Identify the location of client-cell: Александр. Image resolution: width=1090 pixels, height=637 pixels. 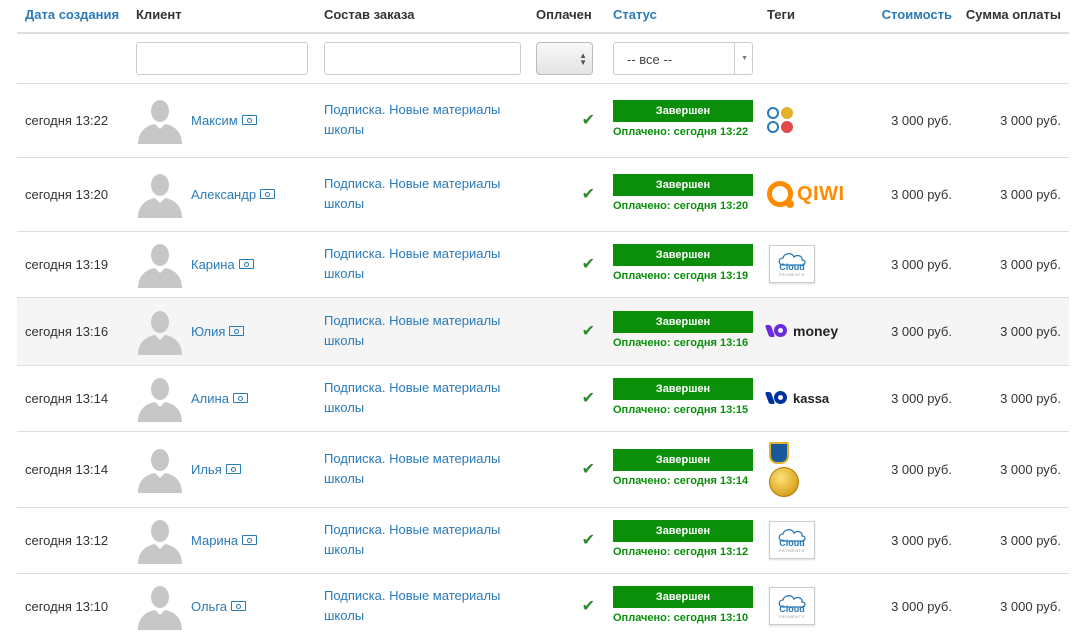
(230, 194).